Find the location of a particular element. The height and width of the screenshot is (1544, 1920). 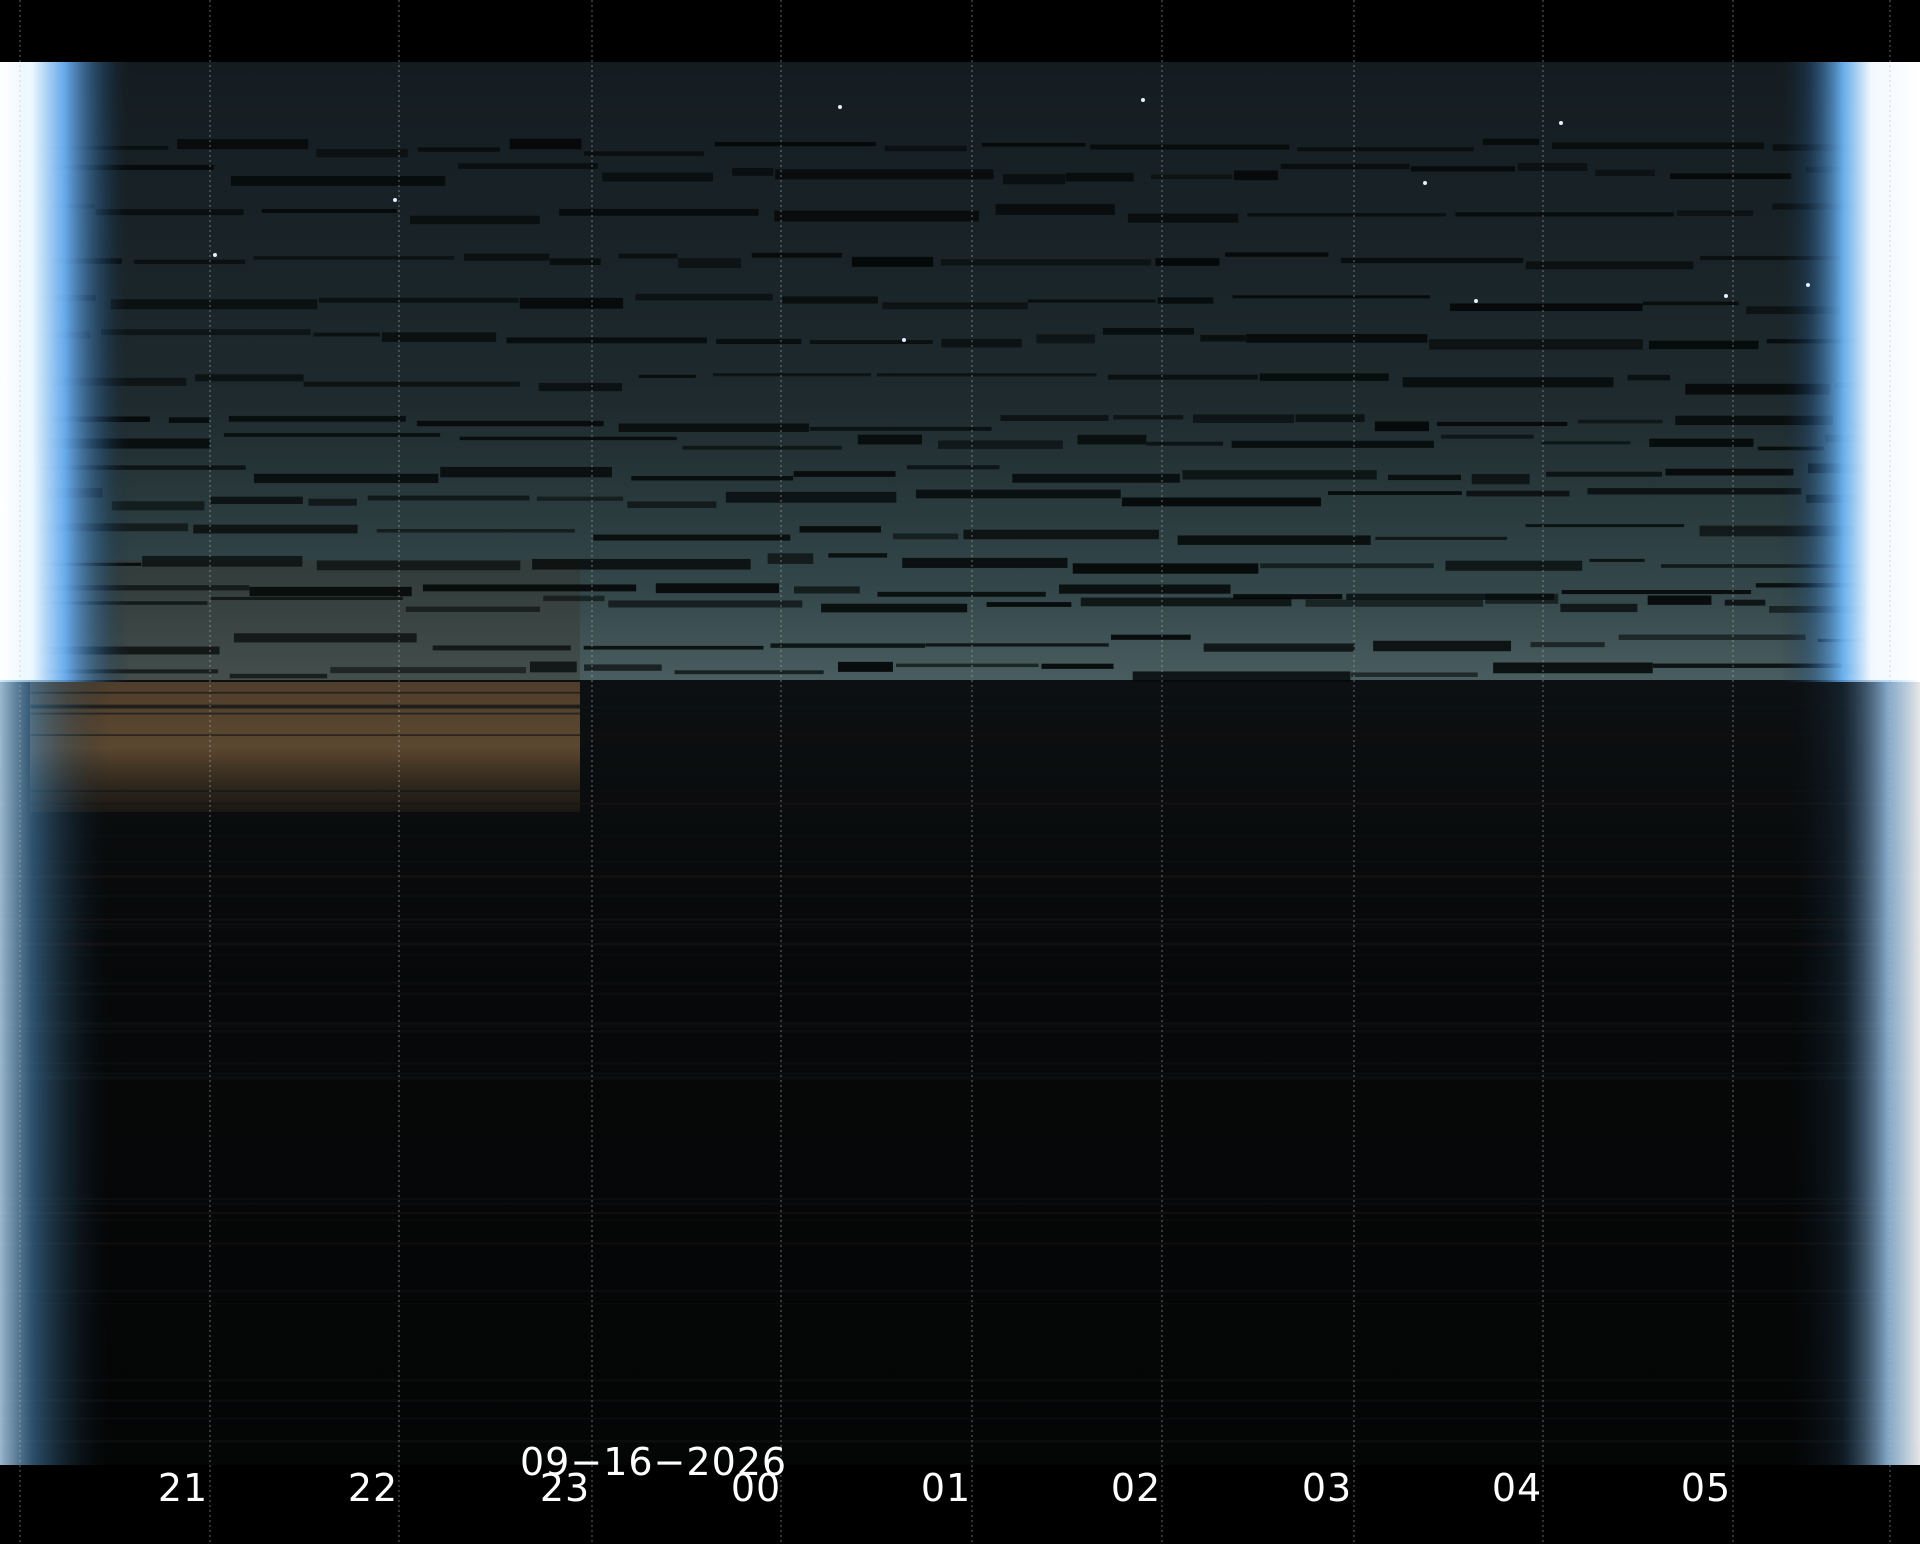

hour-tick-label: 23 is located at coordinates (565, 1488).